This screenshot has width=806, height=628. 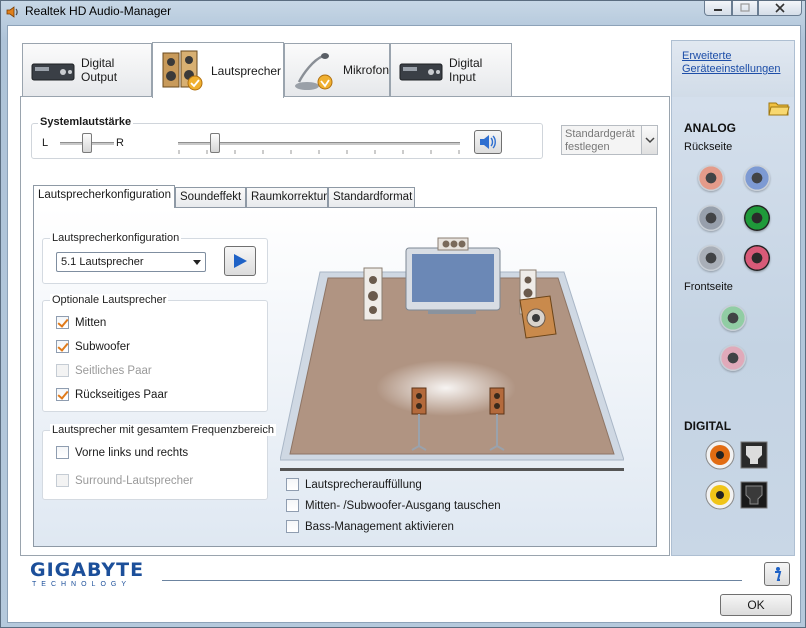 What do you see at coordinates (708, 426) in the screenshot?
I see `digital-label: DIGITAL` at bounding box center [708, 426].